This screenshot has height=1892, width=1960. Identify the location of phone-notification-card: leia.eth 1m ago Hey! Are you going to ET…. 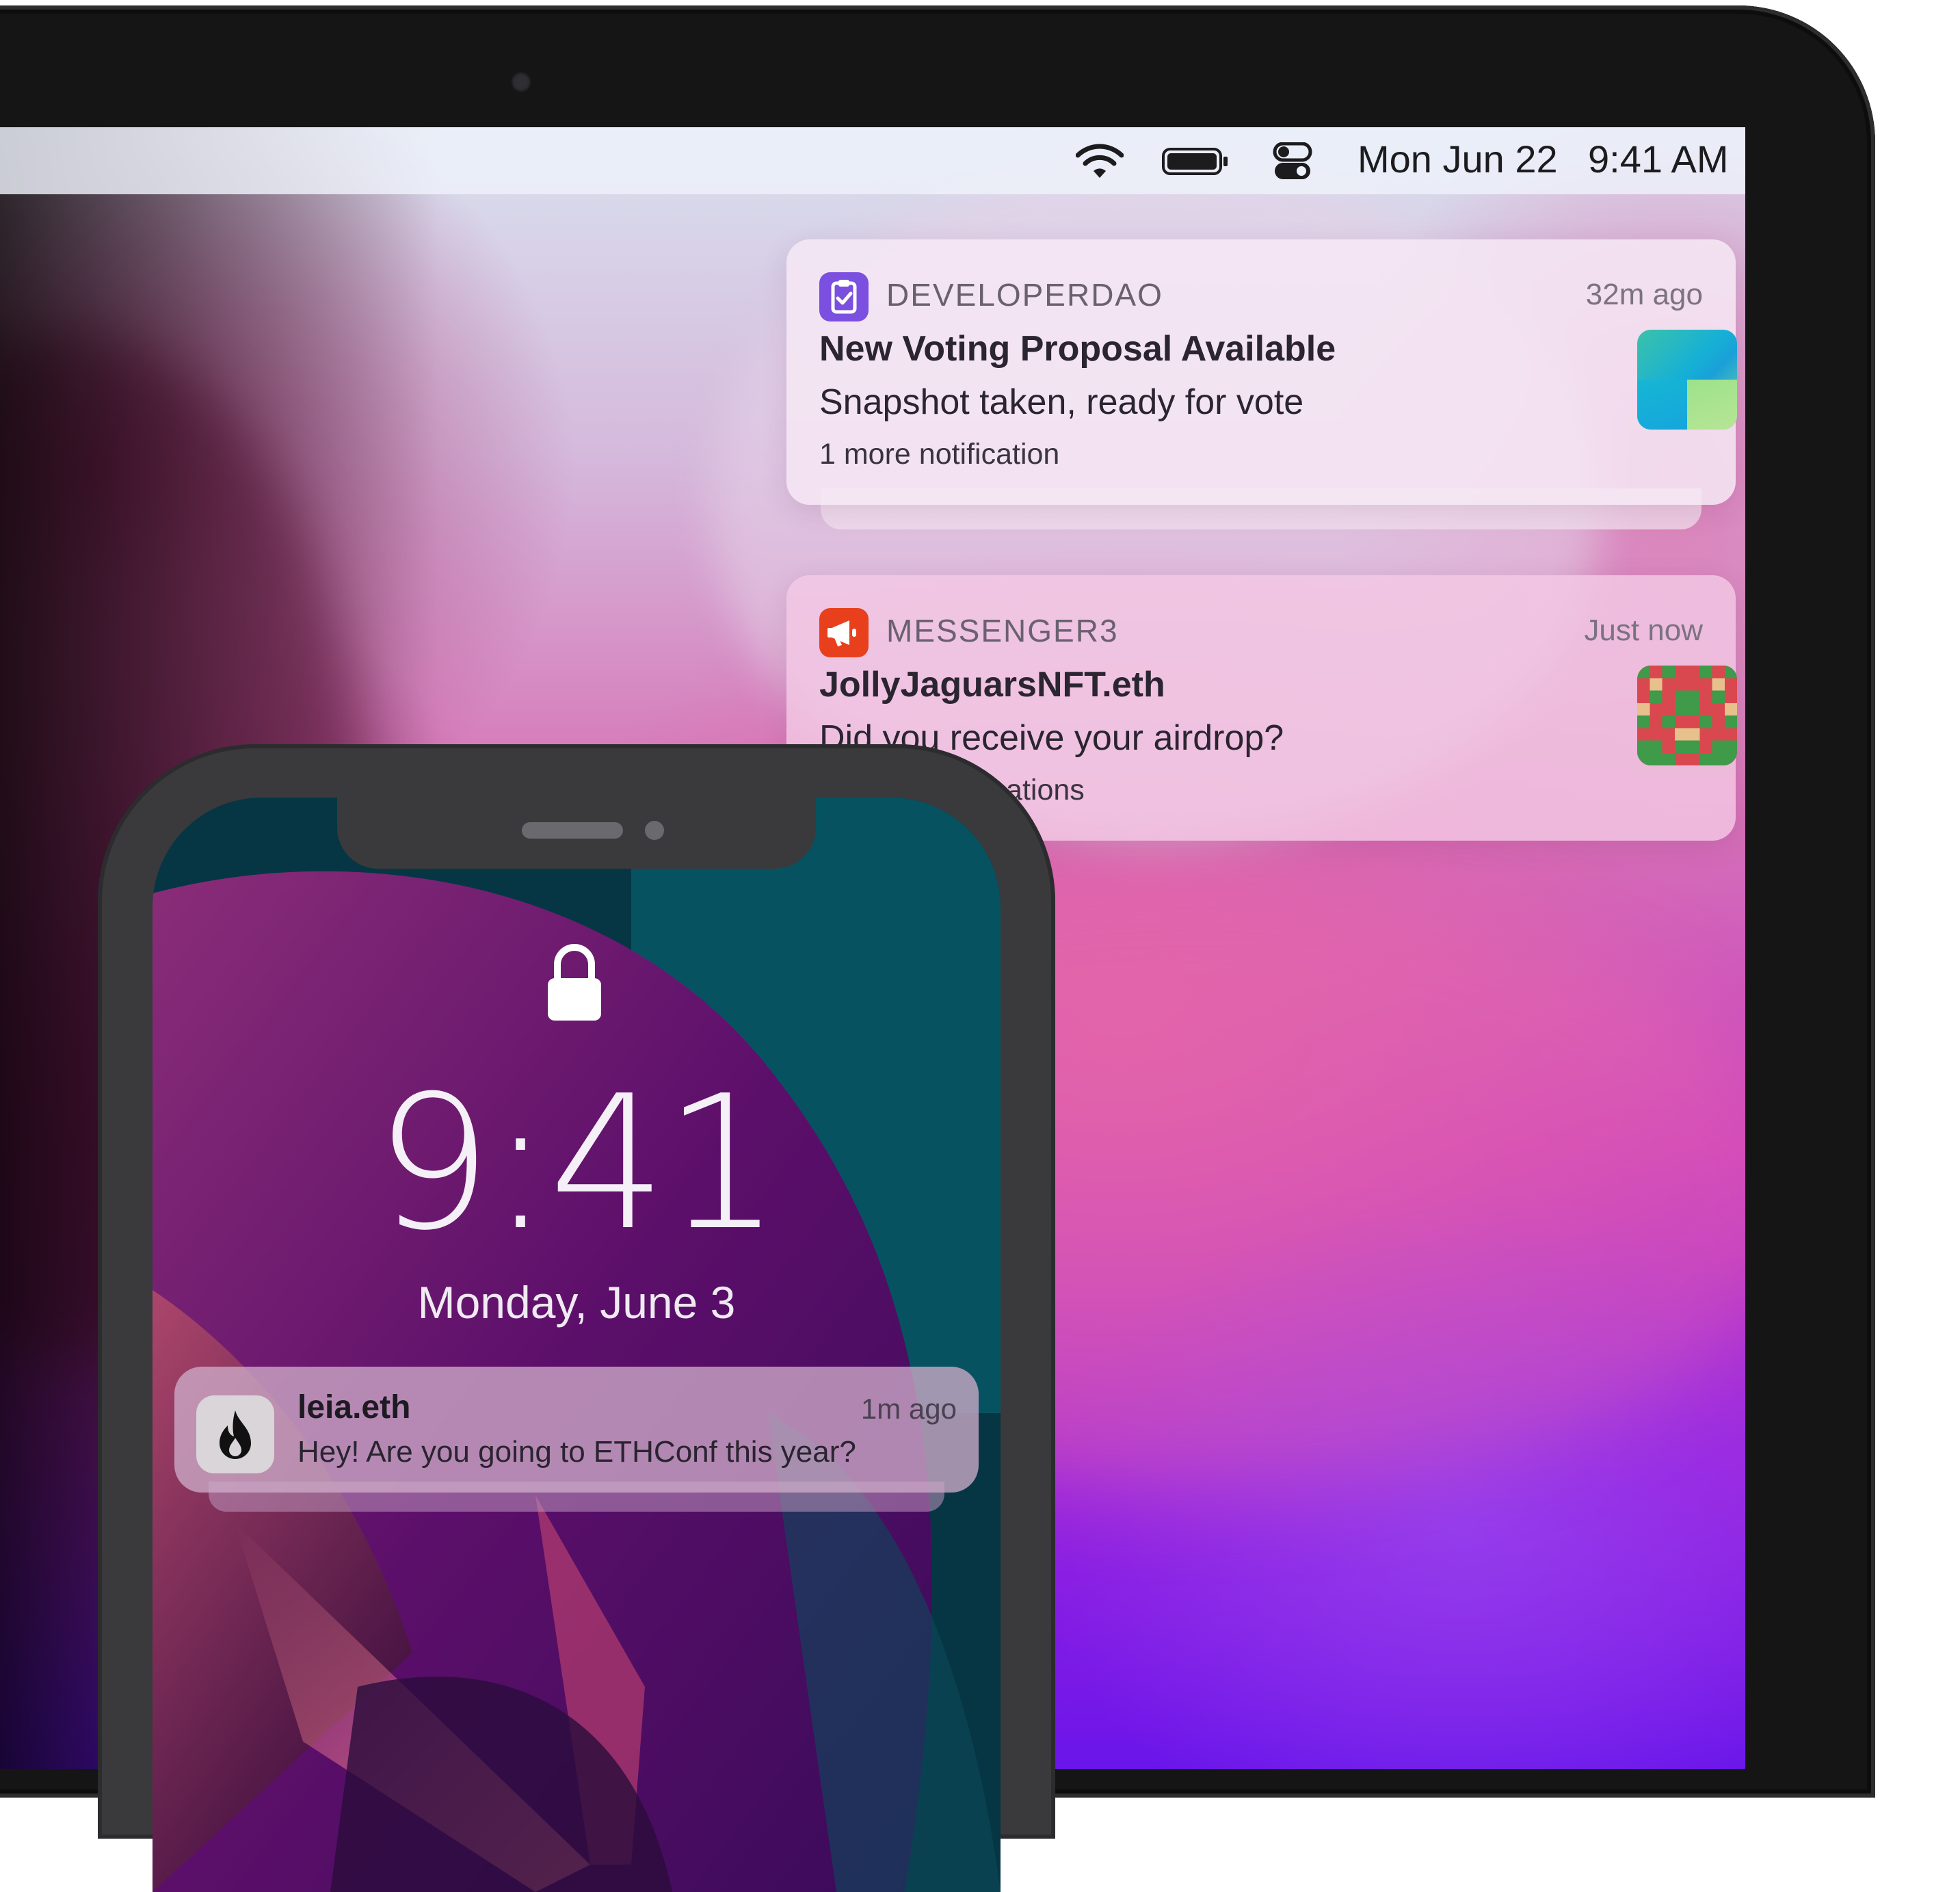
(576, 1430).